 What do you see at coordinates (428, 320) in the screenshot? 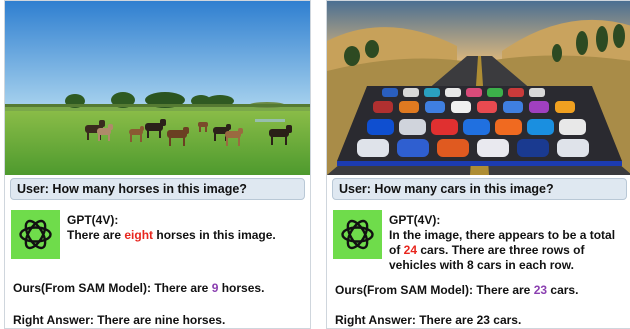
I see `right-answer: Right Answer: There are 23 cars.` at bounding box center [428, 320].